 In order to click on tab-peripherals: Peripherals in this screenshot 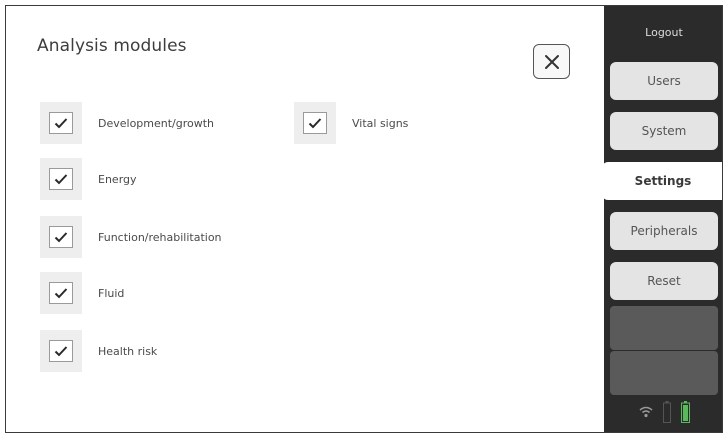, I will do `click(664, 231)`.